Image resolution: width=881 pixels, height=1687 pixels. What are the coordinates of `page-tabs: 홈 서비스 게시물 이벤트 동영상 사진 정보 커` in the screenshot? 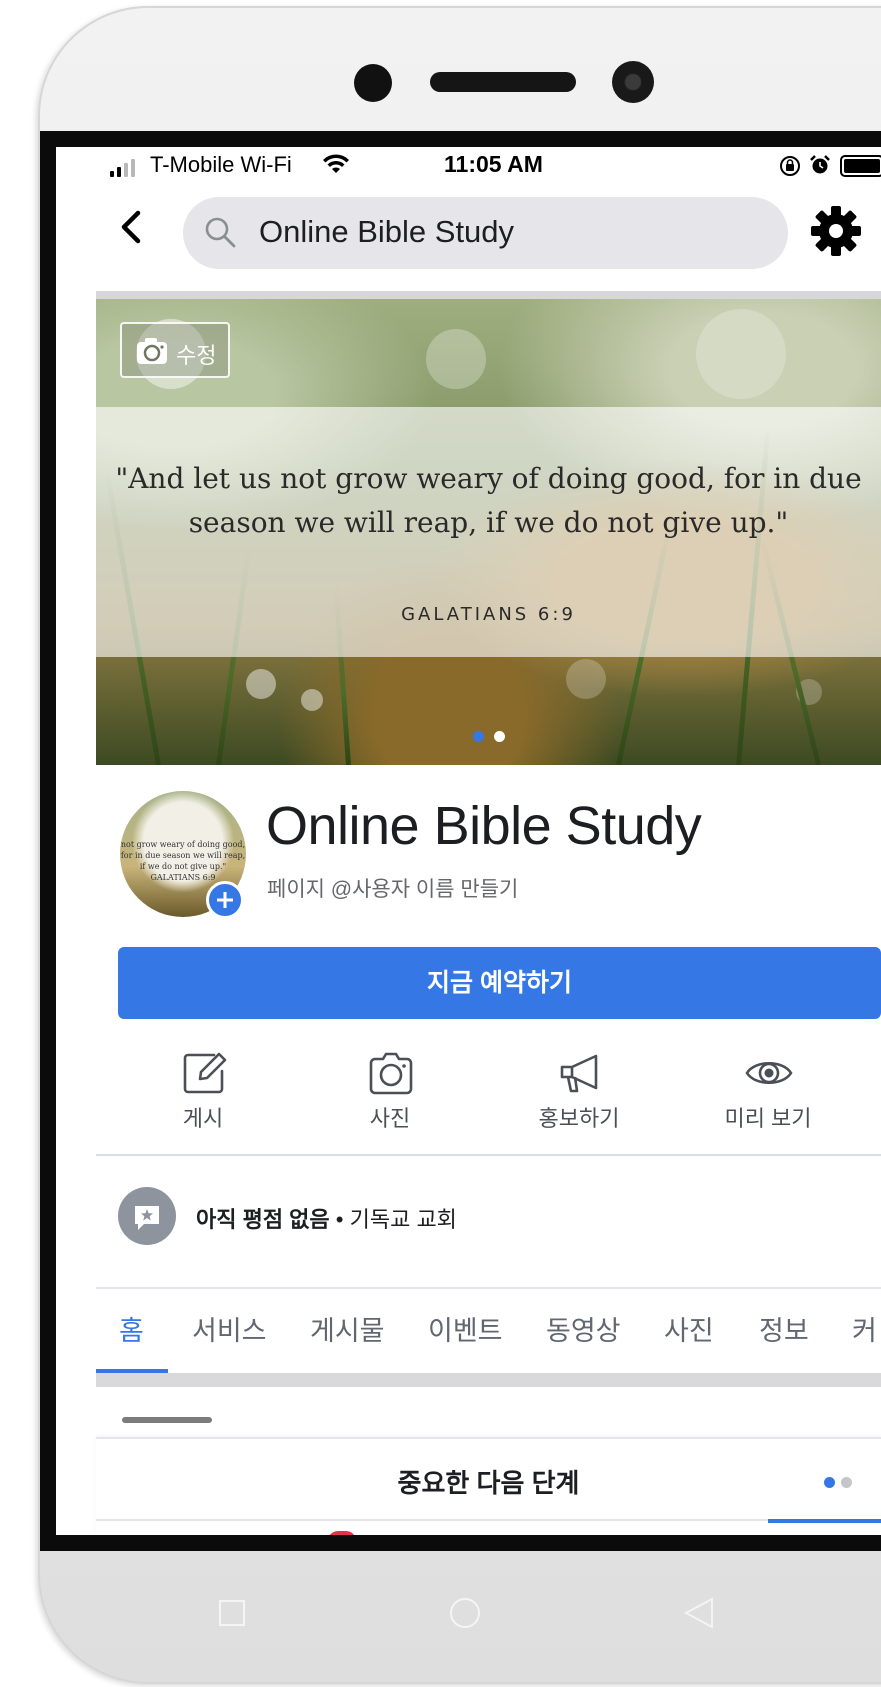 It's located at (488, 1331).